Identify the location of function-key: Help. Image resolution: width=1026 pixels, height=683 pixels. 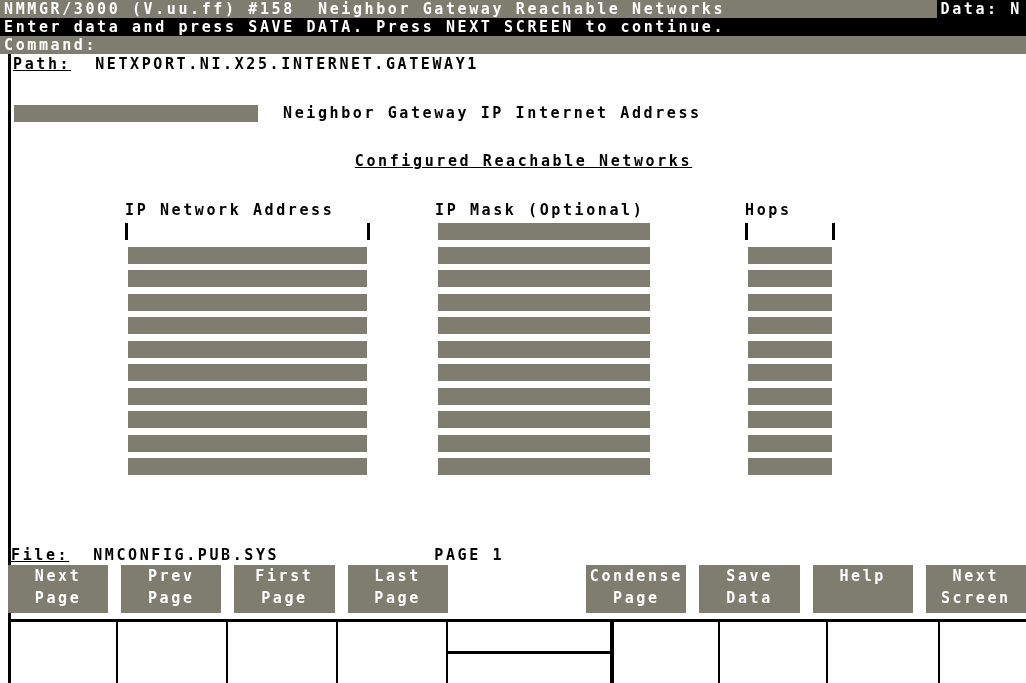
(862, 589).